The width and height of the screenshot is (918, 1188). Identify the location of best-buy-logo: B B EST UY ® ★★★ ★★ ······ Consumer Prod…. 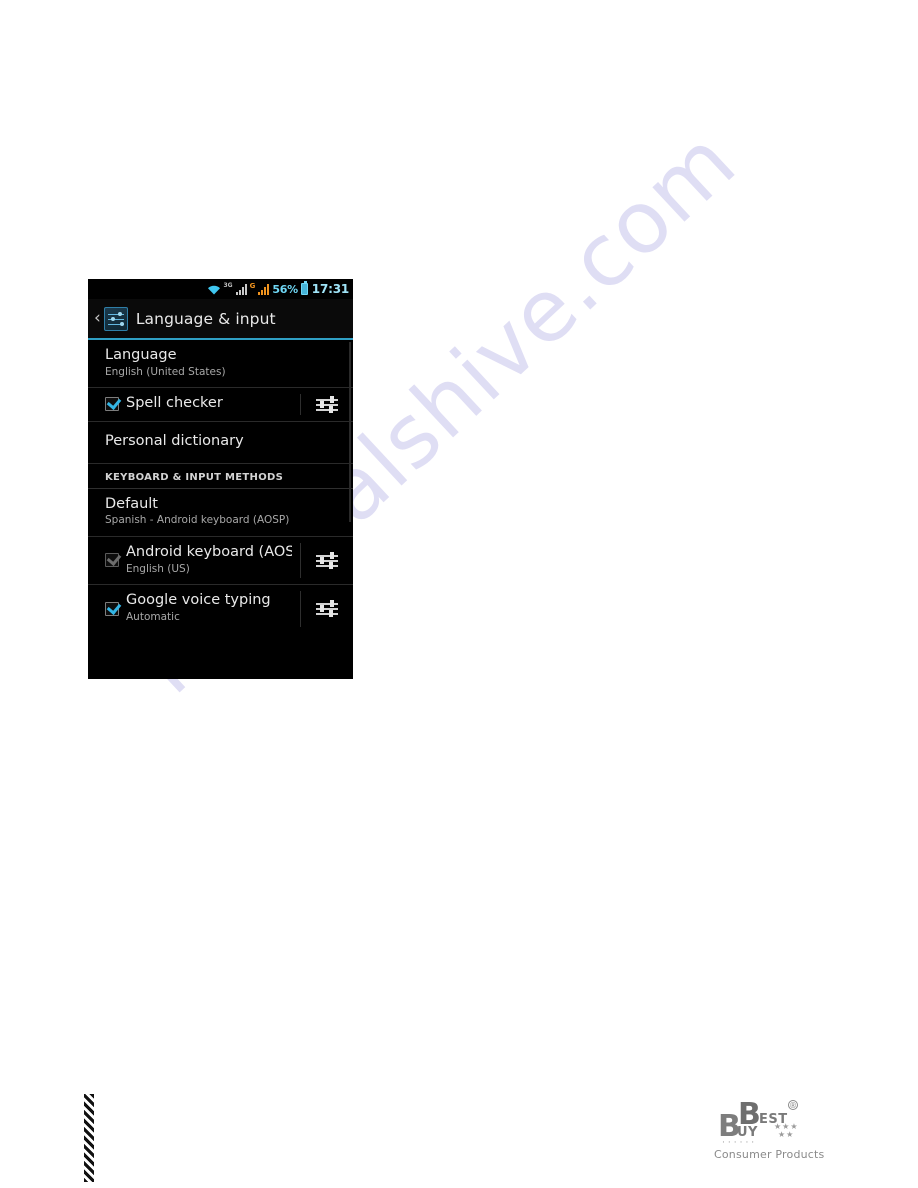
(768, 1133).